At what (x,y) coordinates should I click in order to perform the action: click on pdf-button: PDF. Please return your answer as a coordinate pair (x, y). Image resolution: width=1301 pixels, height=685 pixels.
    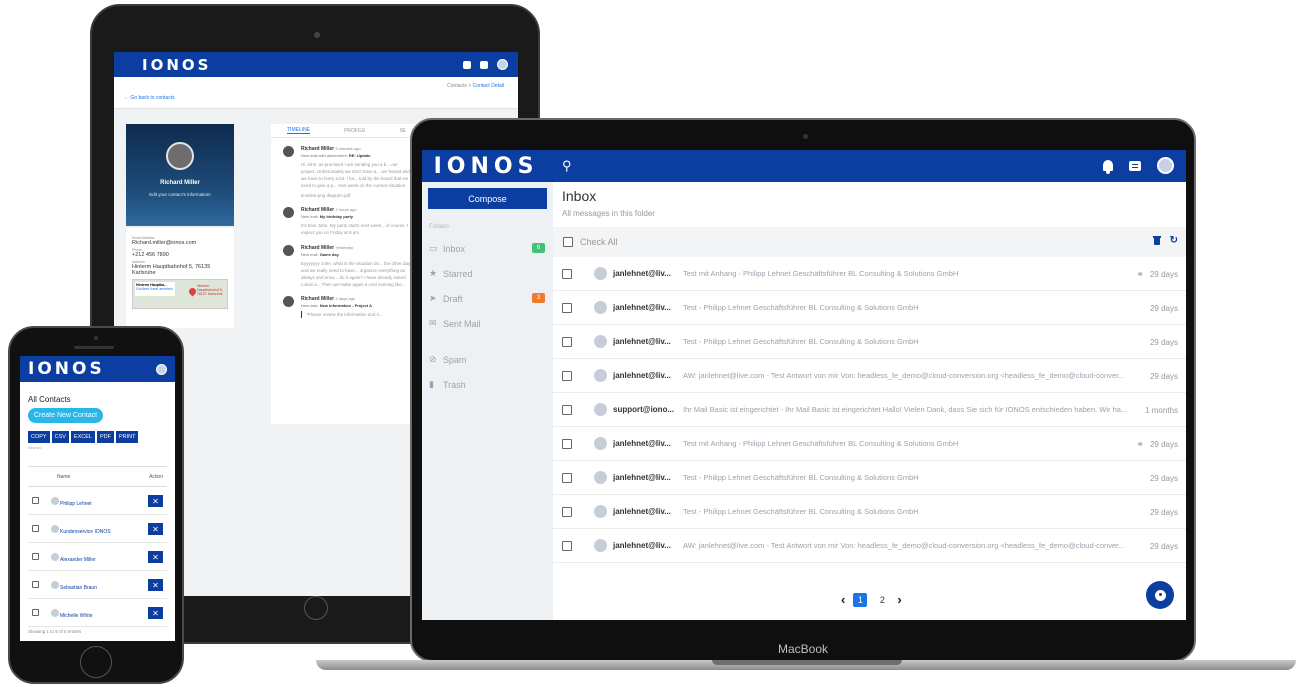
    Looking at the image, I should click on (105, 437).